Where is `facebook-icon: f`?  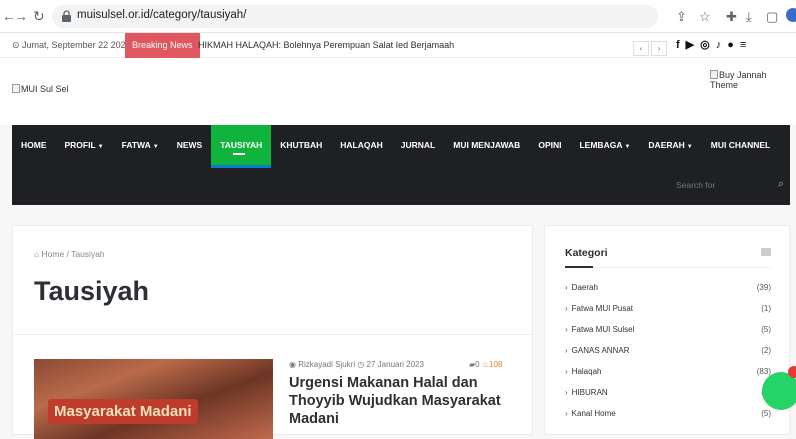 facebook-icon: f is located at coordinates (681, 45).